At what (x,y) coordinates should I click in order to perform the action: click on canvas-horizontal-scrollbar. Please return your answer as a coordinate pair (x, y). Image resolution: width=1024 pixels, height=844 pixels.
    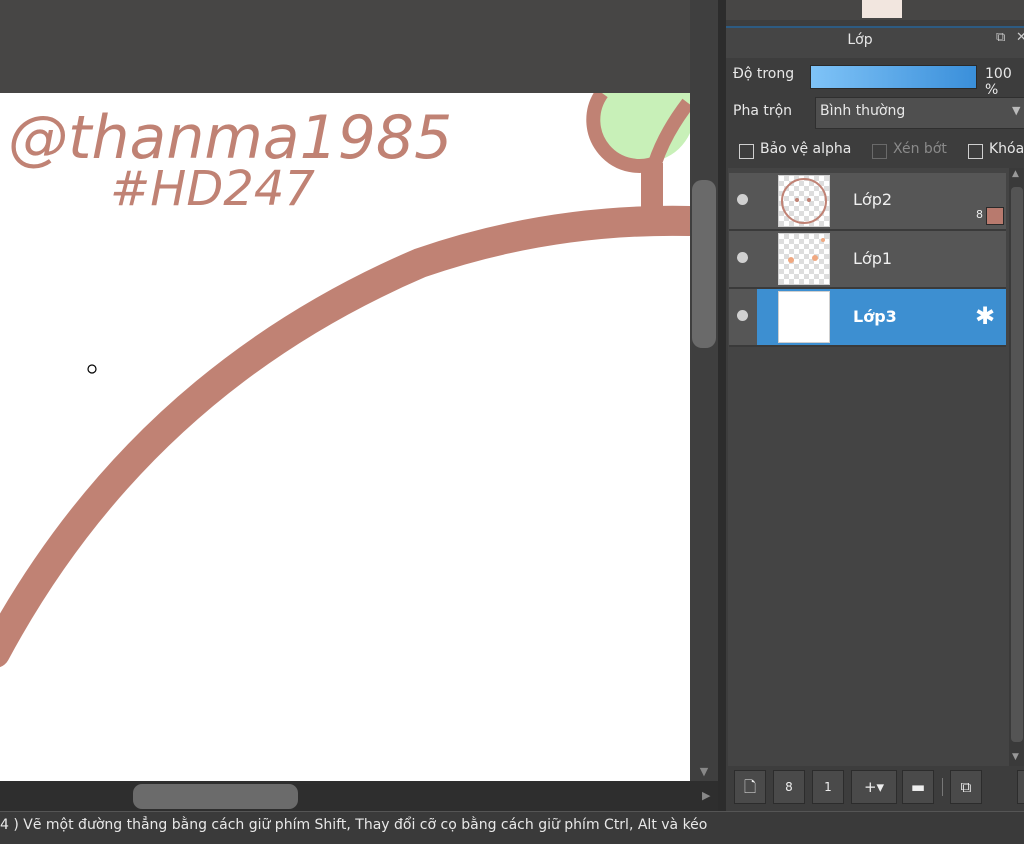
    Looking at the image, I should click on (359, 796).